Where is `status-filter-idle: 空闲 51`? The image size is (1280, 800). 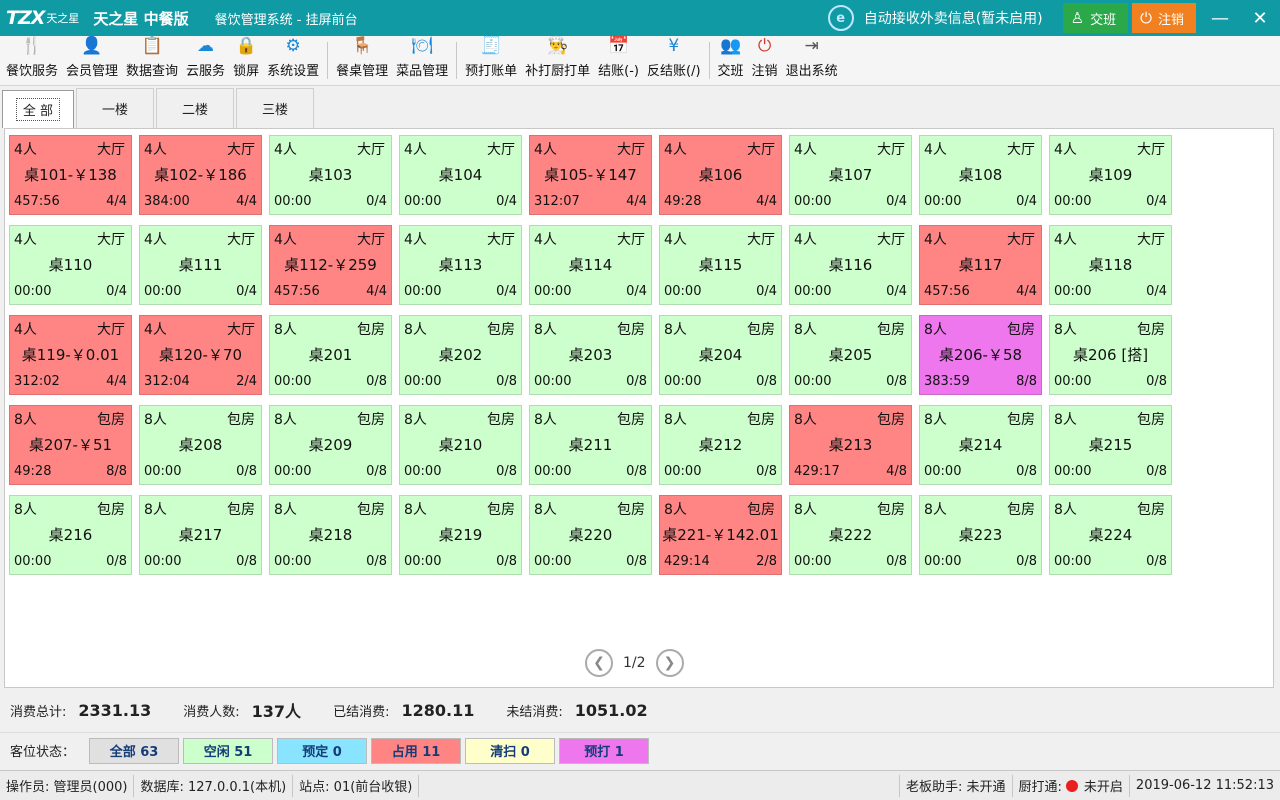 status-filter-idle: 空闲 51 is located at coordinates (228, 750).